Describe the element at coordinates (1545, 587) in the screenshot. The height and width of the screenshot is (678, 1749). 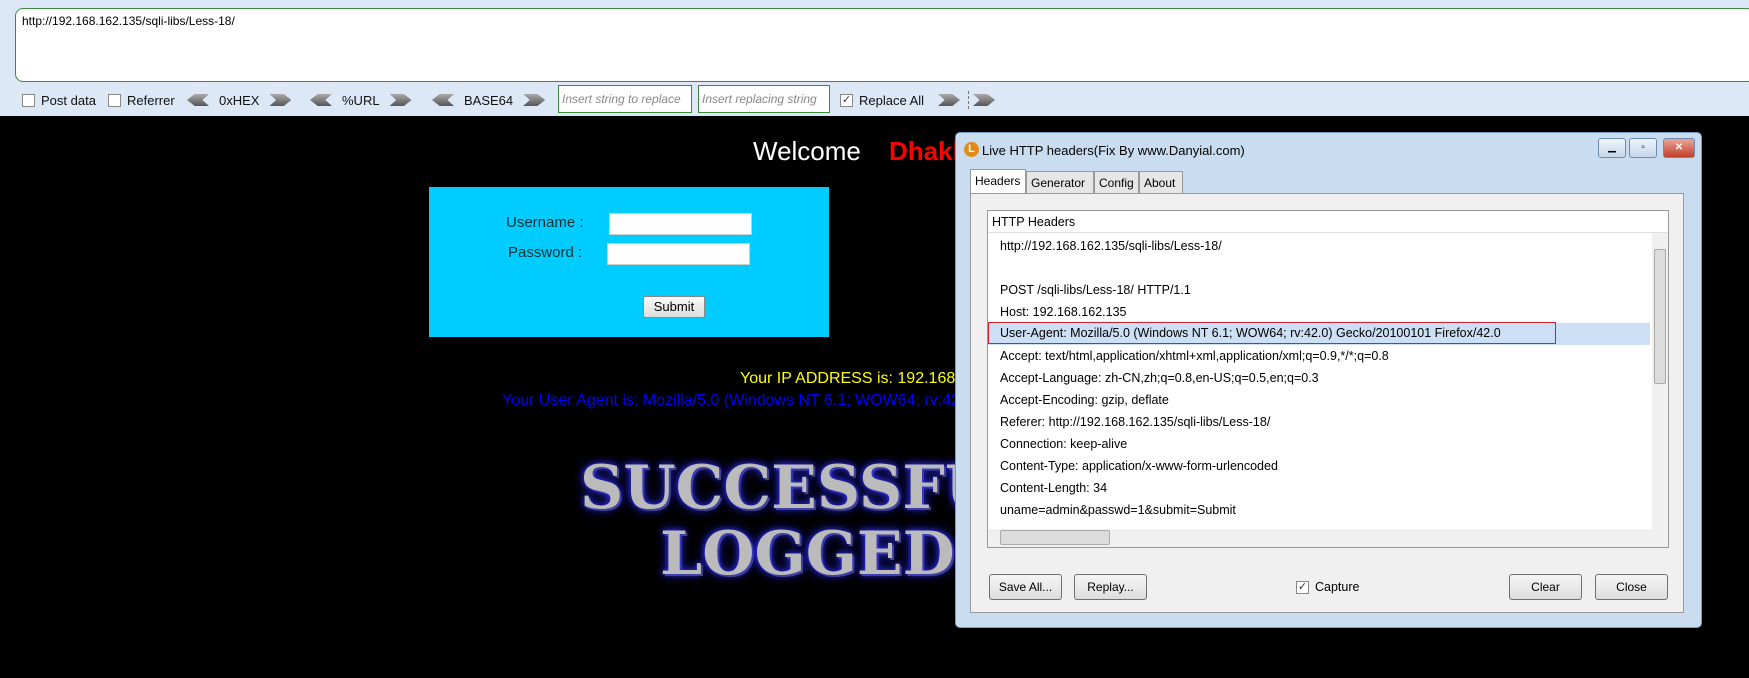
I see `clear-button: Clear` at that location.